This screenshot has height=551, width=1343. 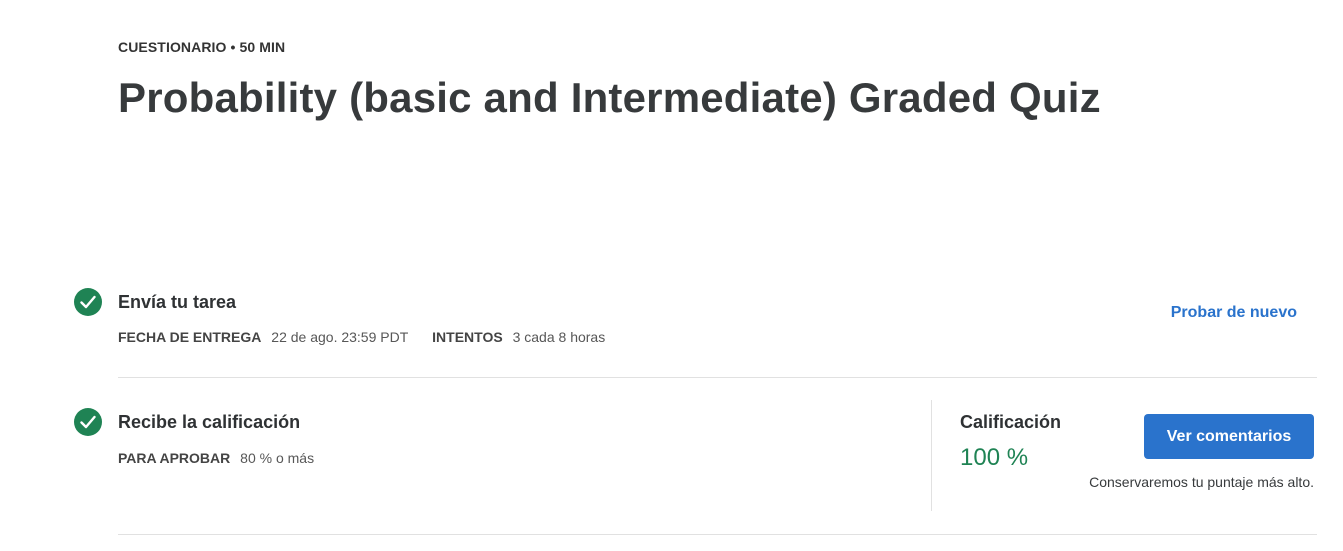 What do you see at coordinates (1011, 422) in the screenshot?
I see `grade-label: Calificación` at bounding box center [1011, 422].